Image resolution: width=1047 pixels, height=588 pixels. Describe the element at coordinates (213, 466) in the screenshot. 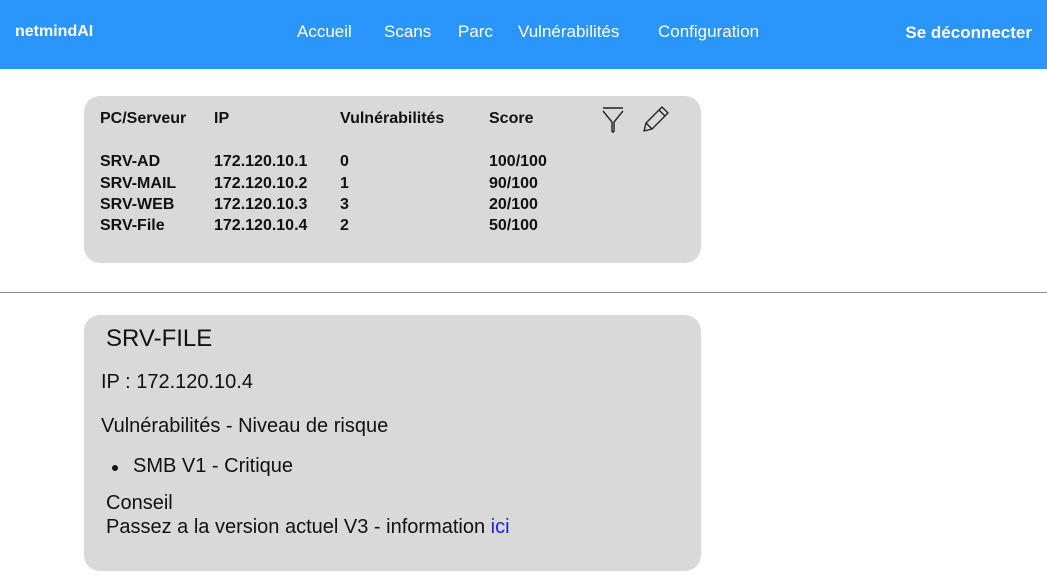

I see `vulnerability-item: SMB V1 - Critique` at that location.